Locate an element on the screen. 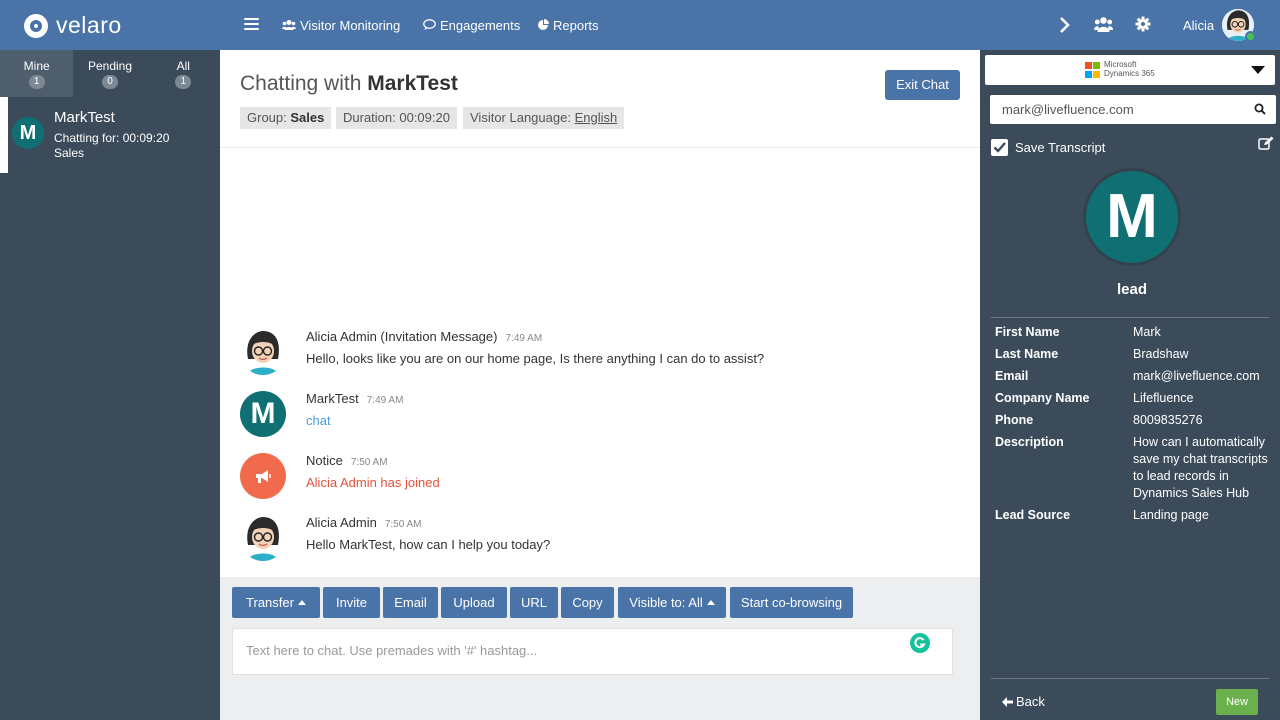 This screenshot has height=720, width=1280. grammarly-icon is located at coordinates (920, 643).